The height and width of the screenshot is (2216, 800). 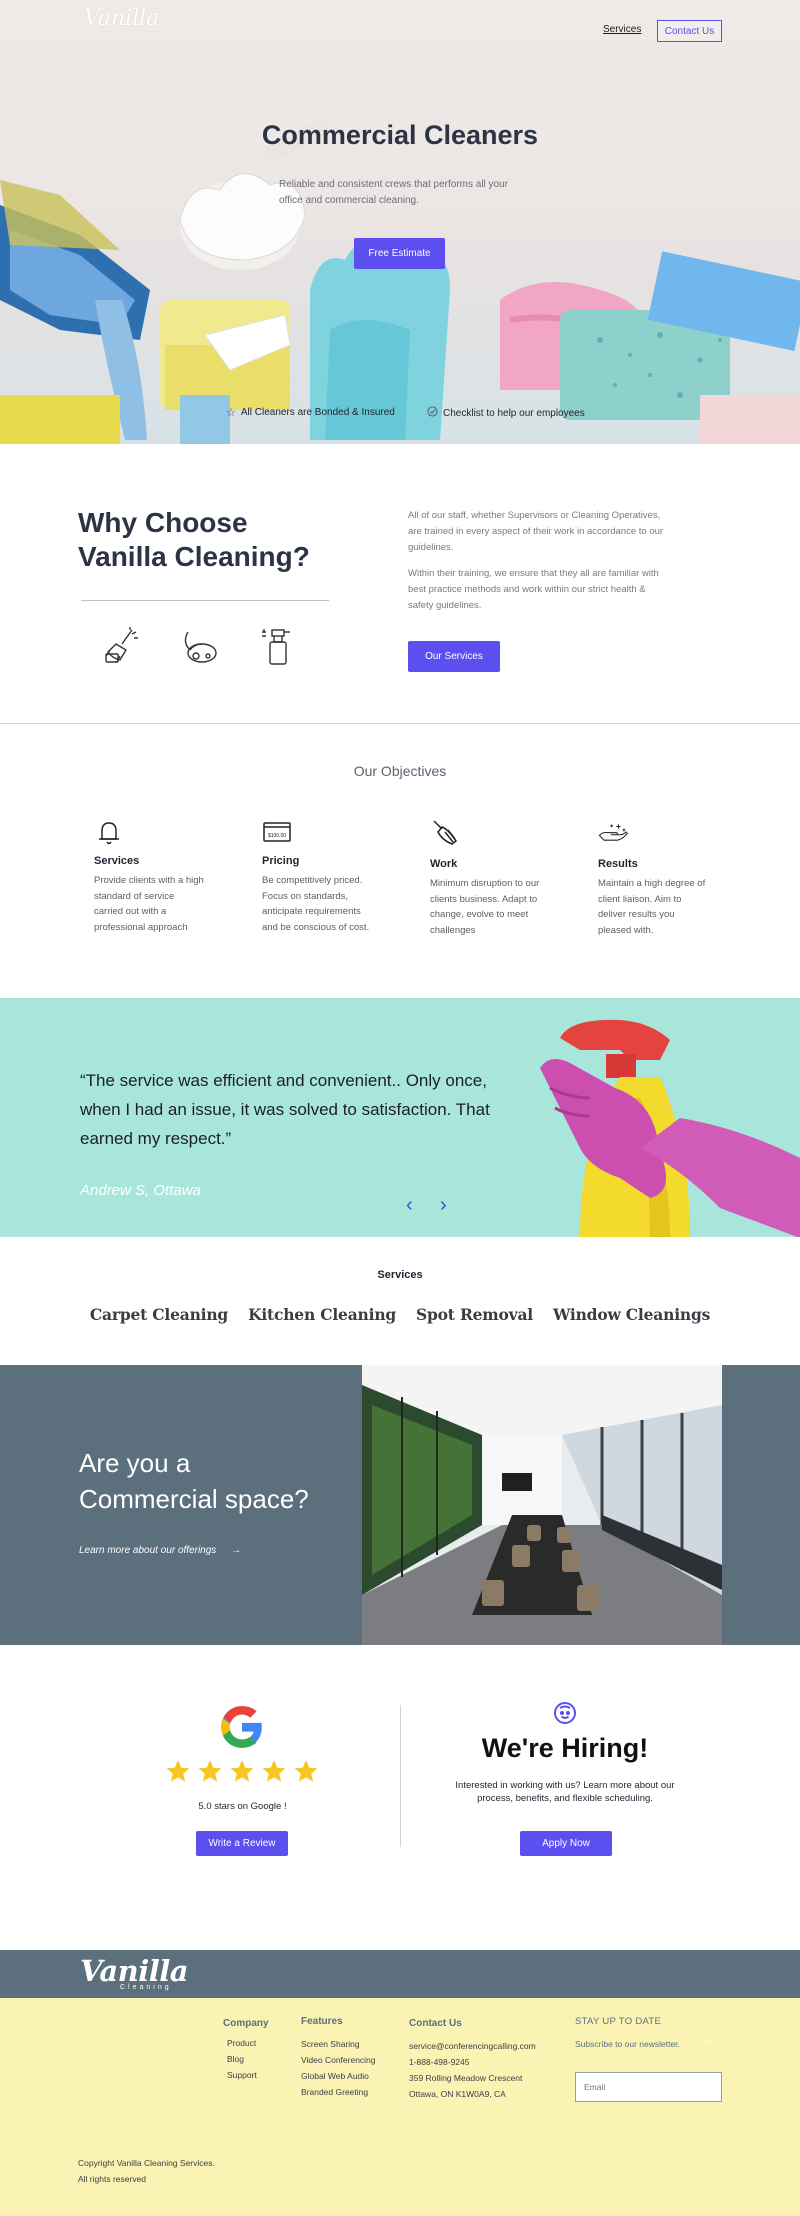 What do you see at coordinates (231, 413) in the screenshot?
I see `star-outline-icon: ☆` at bounding box center [231, 413].